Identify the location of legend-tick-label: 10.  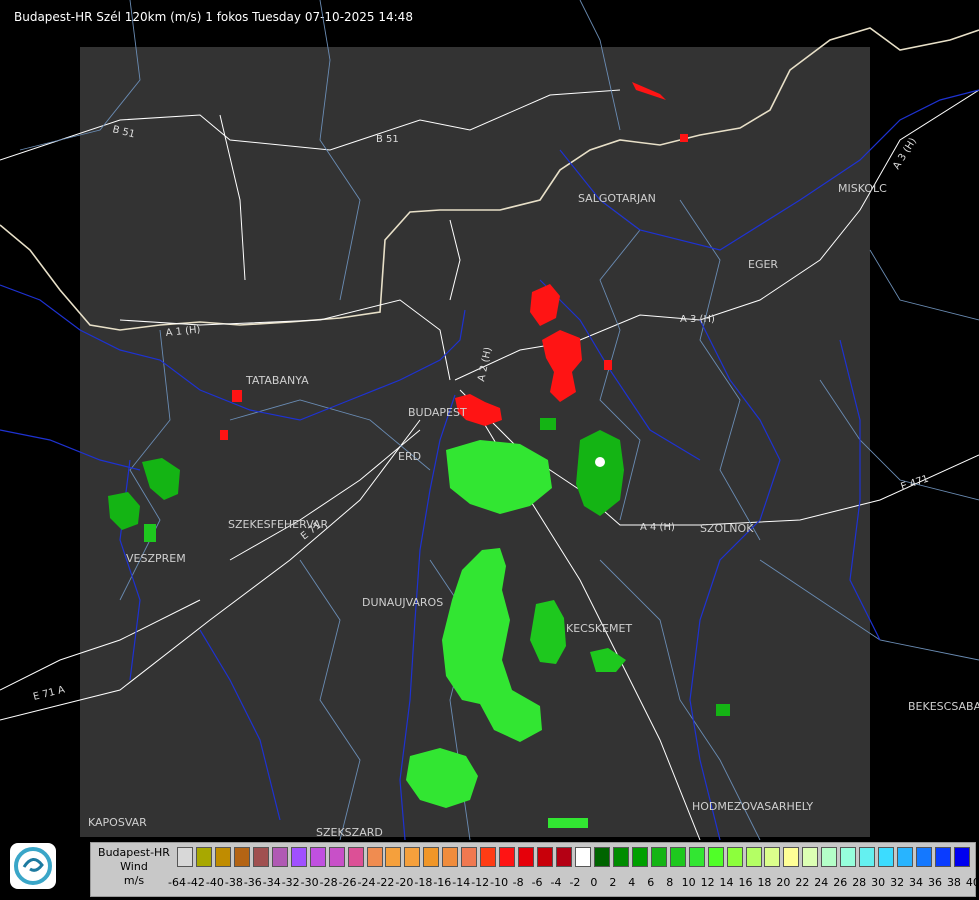
(688, 882).